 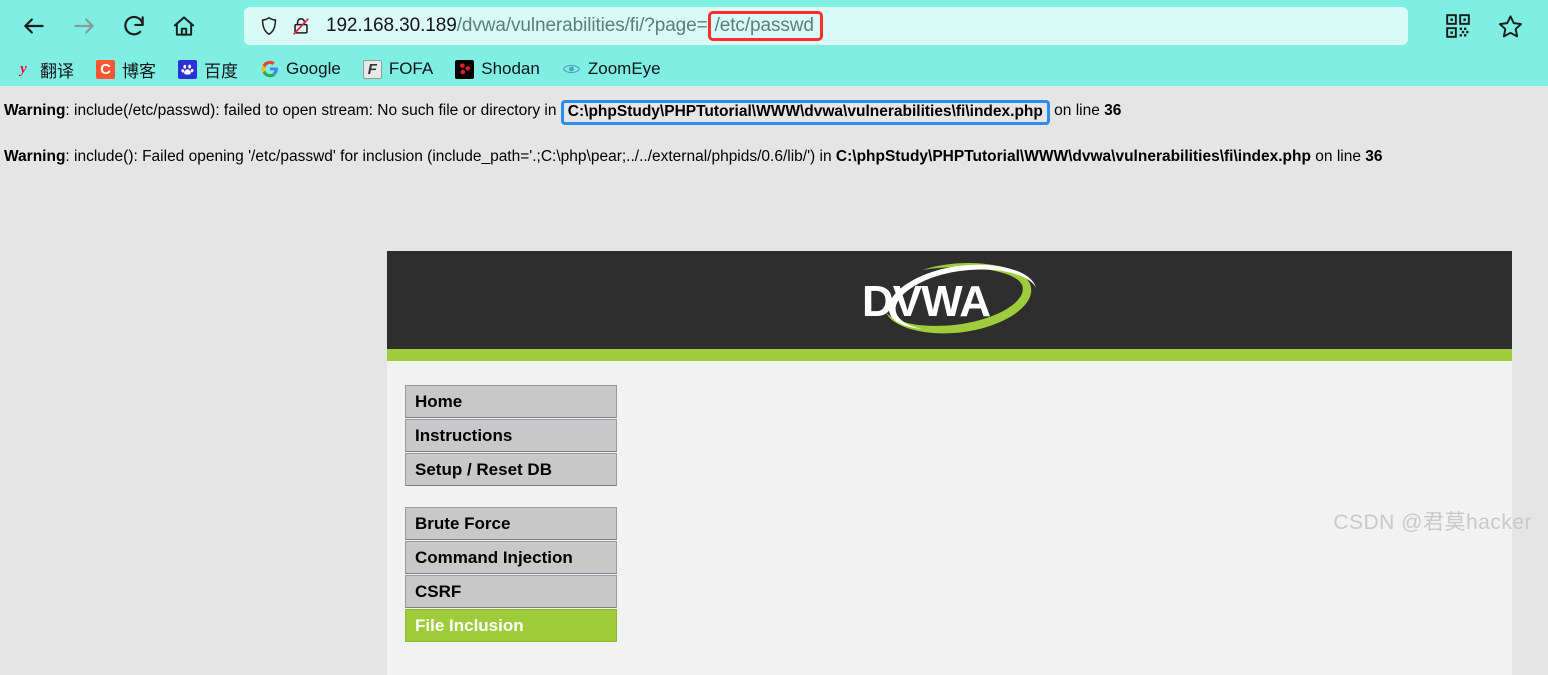 I want to click on sidebar-item-instructions: Instructions, so click(x=511, y=435).